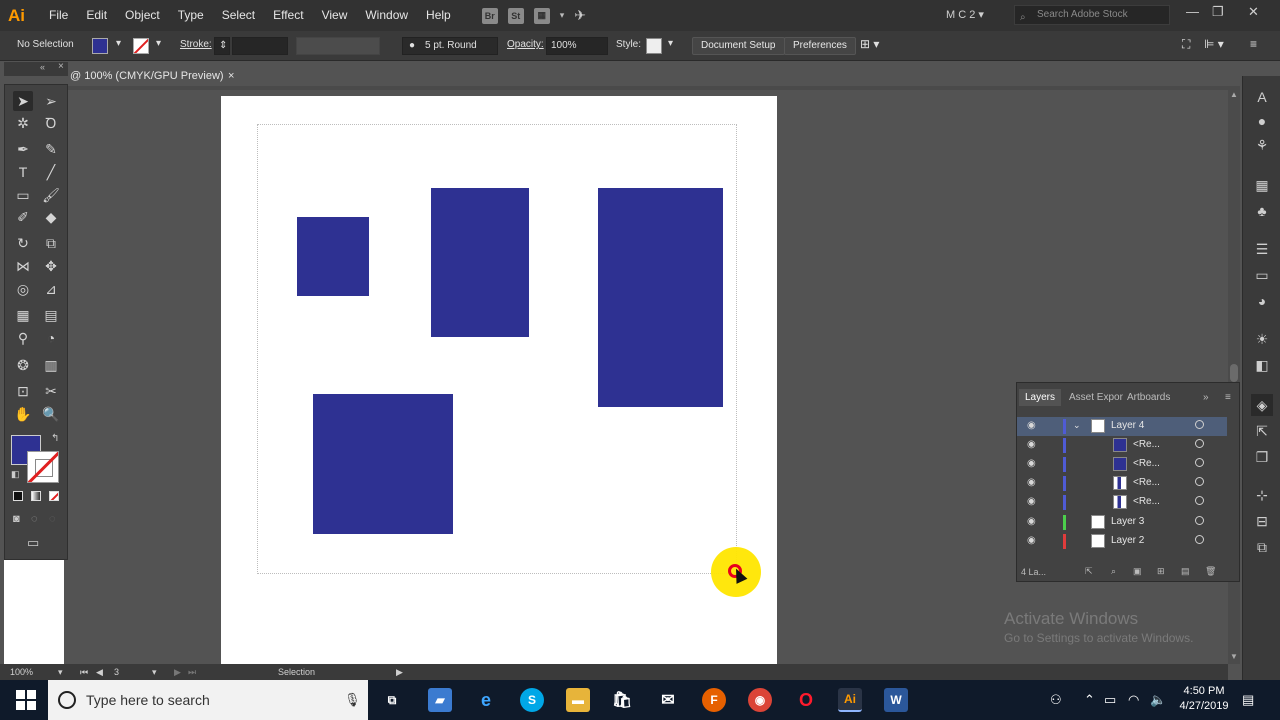 The image size is (1280, 720). What do you see at coordinates (260, 46) in the screenshot?
I see `stroke-weight-field` at bounding box center [260, 46].